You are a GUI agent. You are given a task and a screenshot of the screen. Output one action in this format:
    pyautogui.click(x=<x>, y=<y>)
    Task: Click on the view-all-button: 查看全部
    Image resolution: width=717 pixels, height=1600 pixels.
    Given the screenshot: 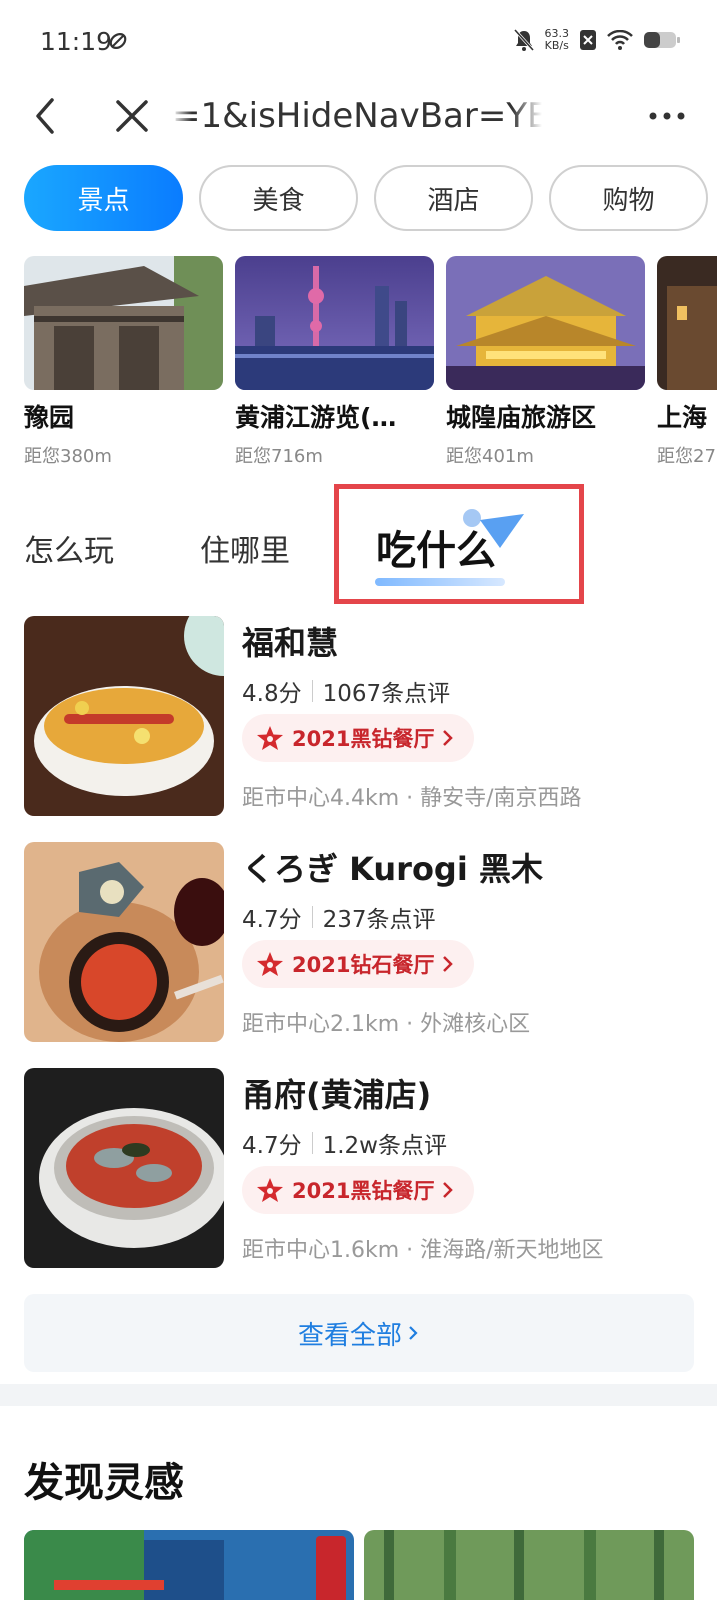 What is the action you would take?
    pyautogui.click(x=359, y=1333)
    